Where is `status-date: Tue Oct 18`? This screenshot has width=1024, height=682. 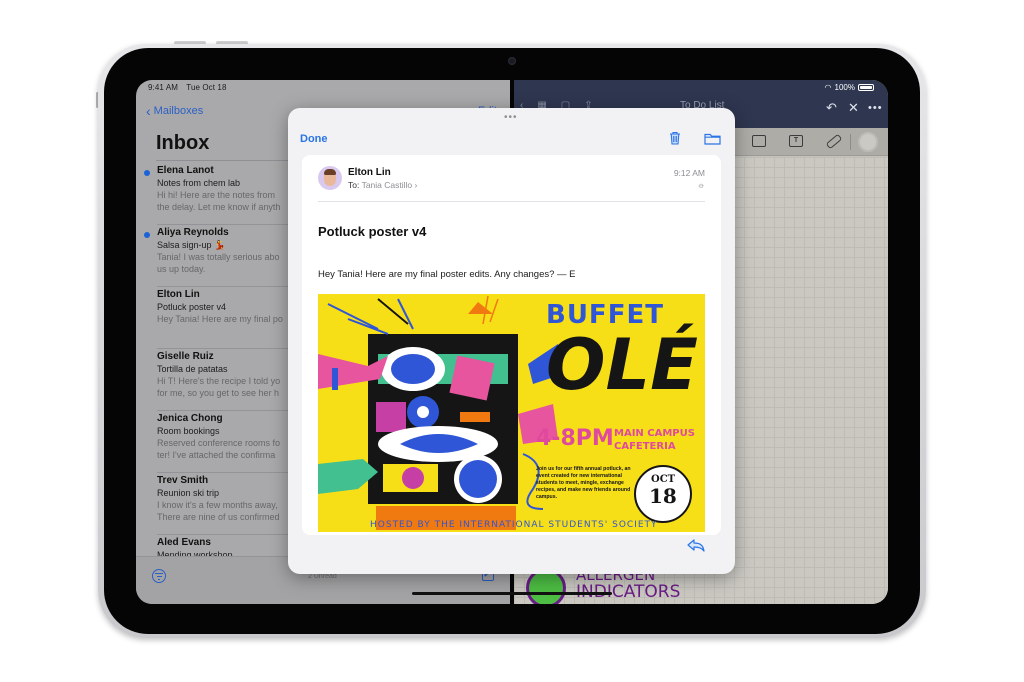
status-date: Tue Oct 18 is located at coordinates (206, 87).